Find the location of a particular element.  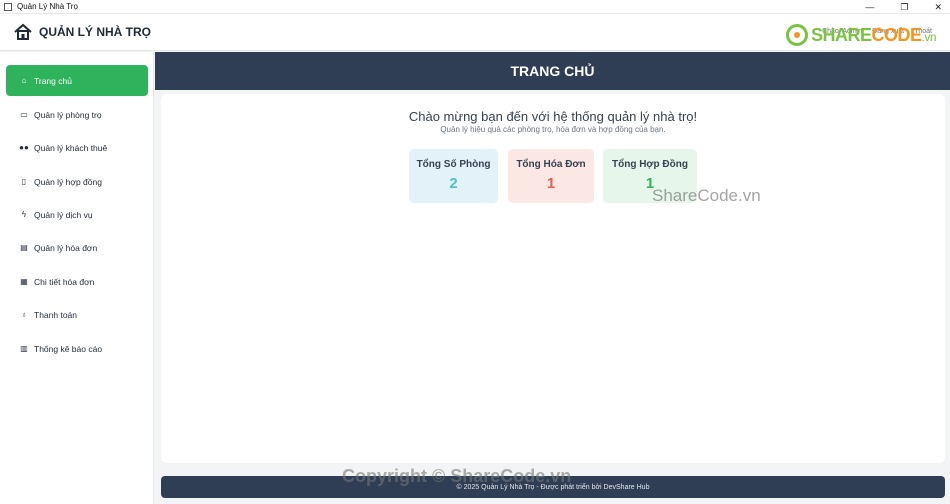

home-icon is located at coordinates (23, 31).